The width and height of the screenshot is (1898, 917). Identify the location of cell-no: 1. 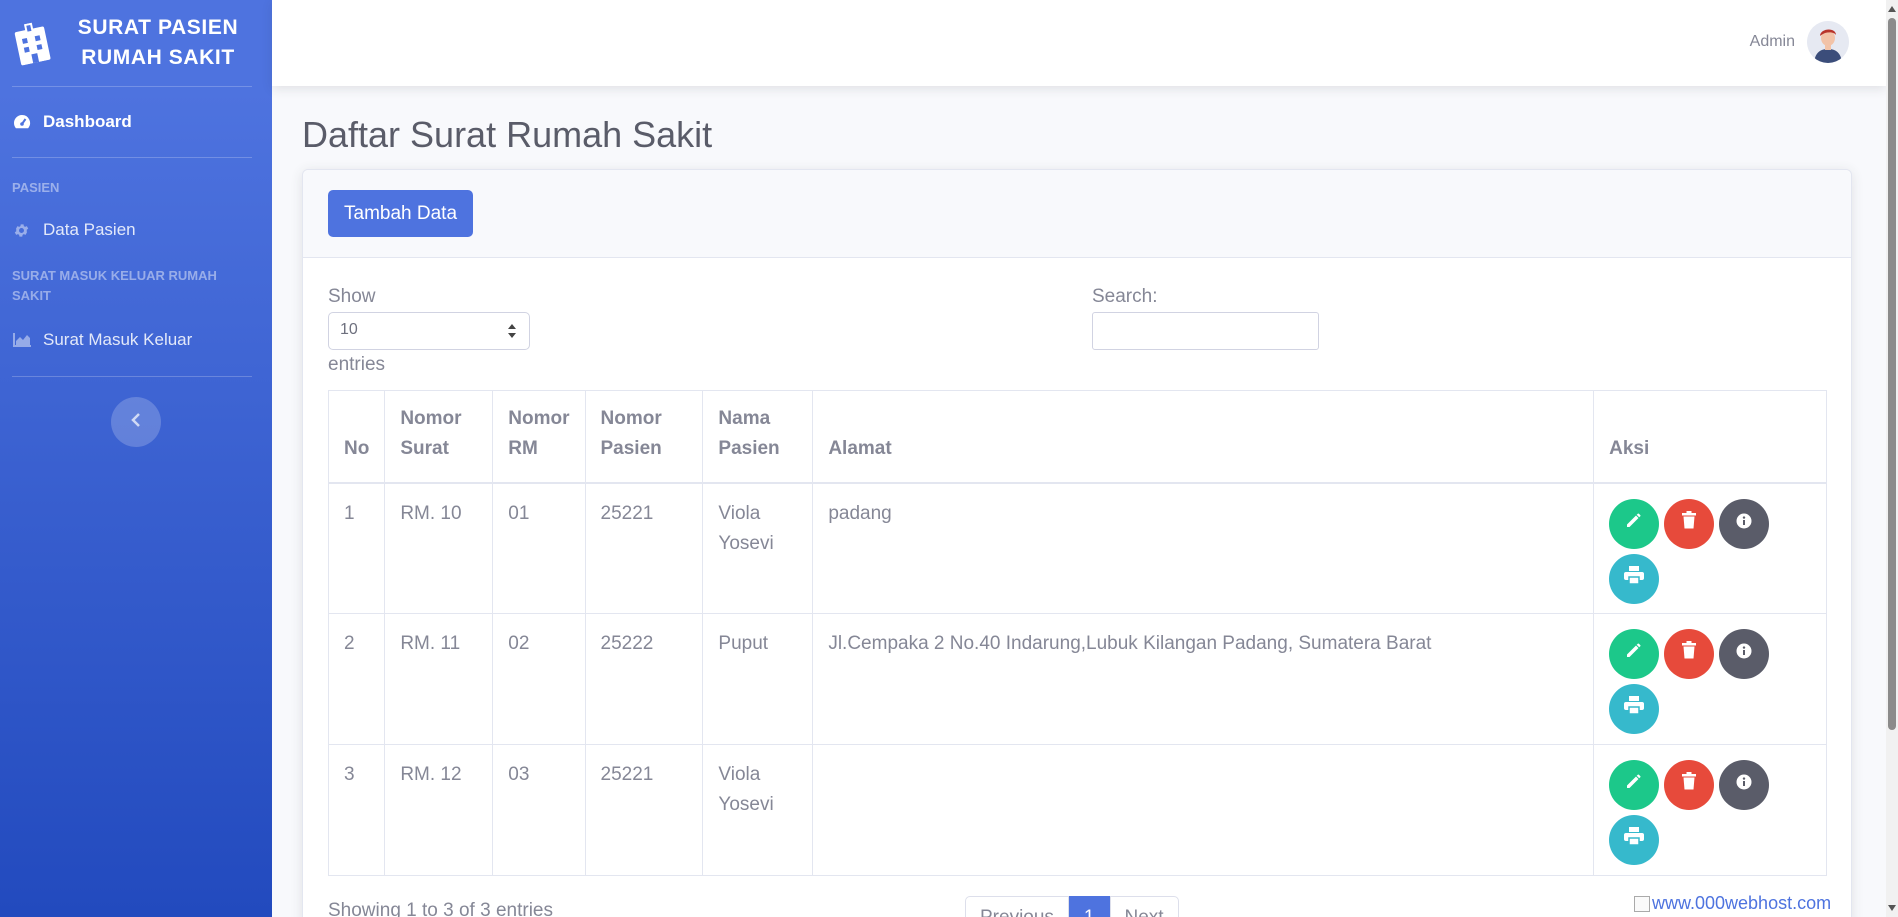
(356, 548).